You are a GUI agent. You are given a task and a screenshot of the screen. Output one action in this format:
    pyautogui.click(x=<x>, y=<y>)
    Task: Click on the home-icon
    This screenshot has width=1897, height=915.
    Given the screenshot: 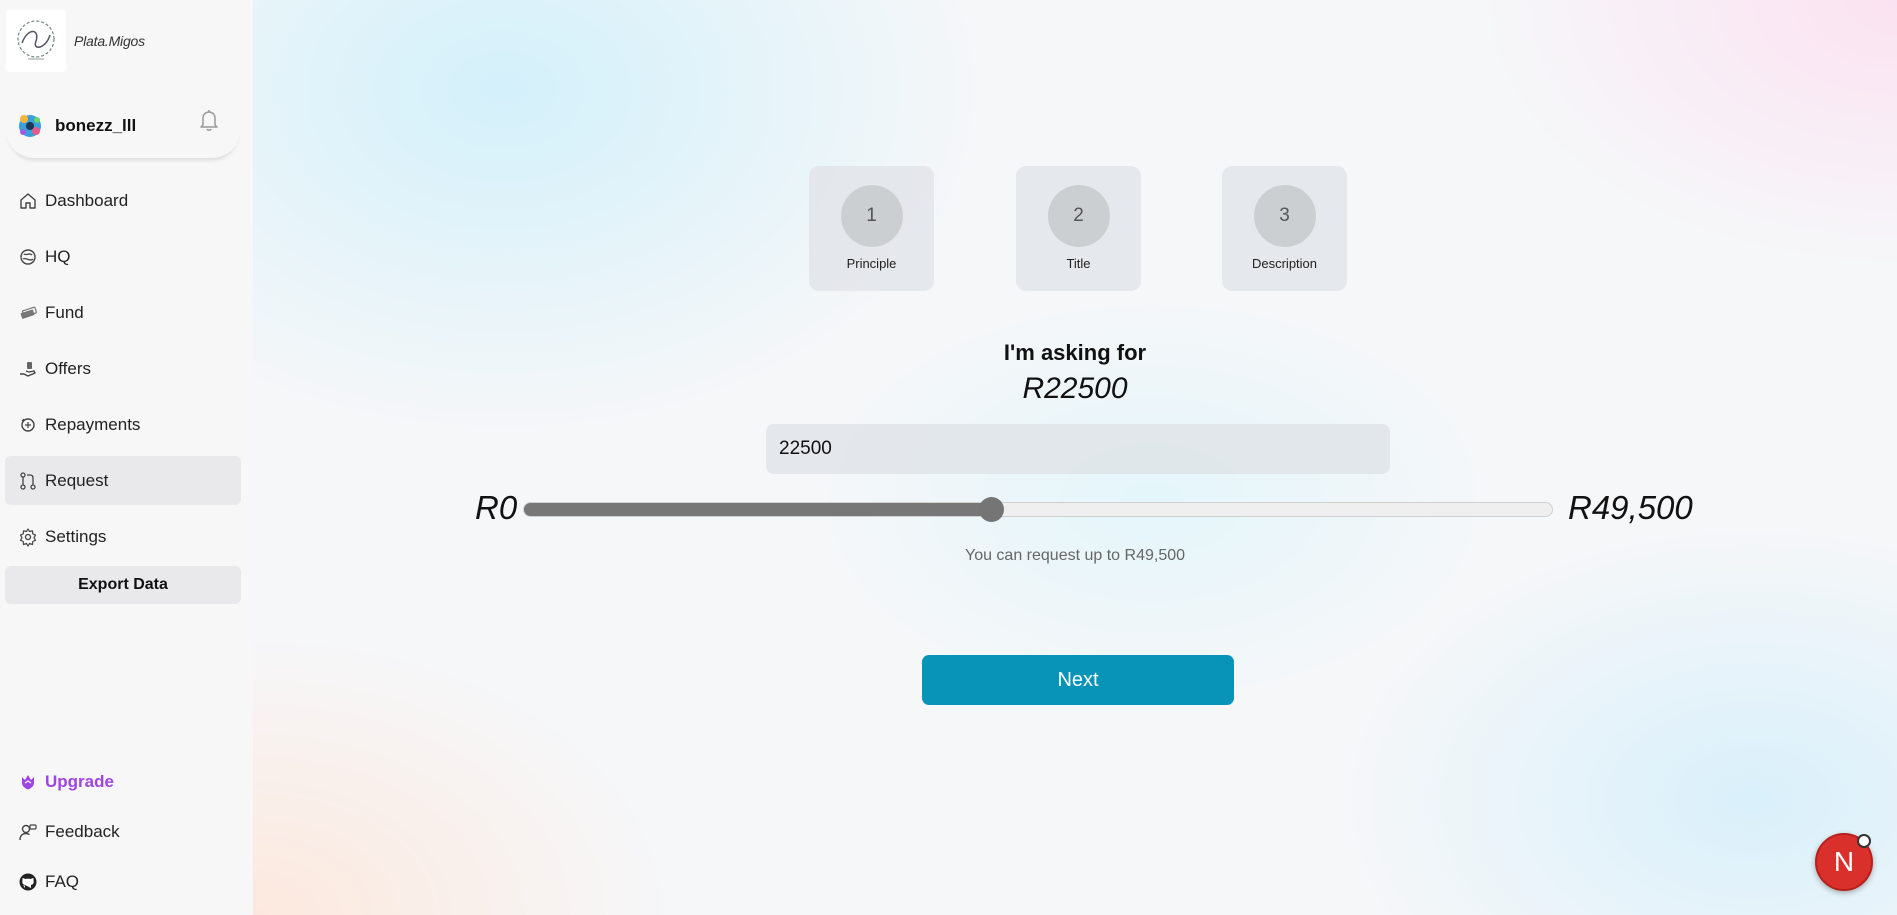 What is the action you would take?
    pyautogui.click(x=28, y=200)
    